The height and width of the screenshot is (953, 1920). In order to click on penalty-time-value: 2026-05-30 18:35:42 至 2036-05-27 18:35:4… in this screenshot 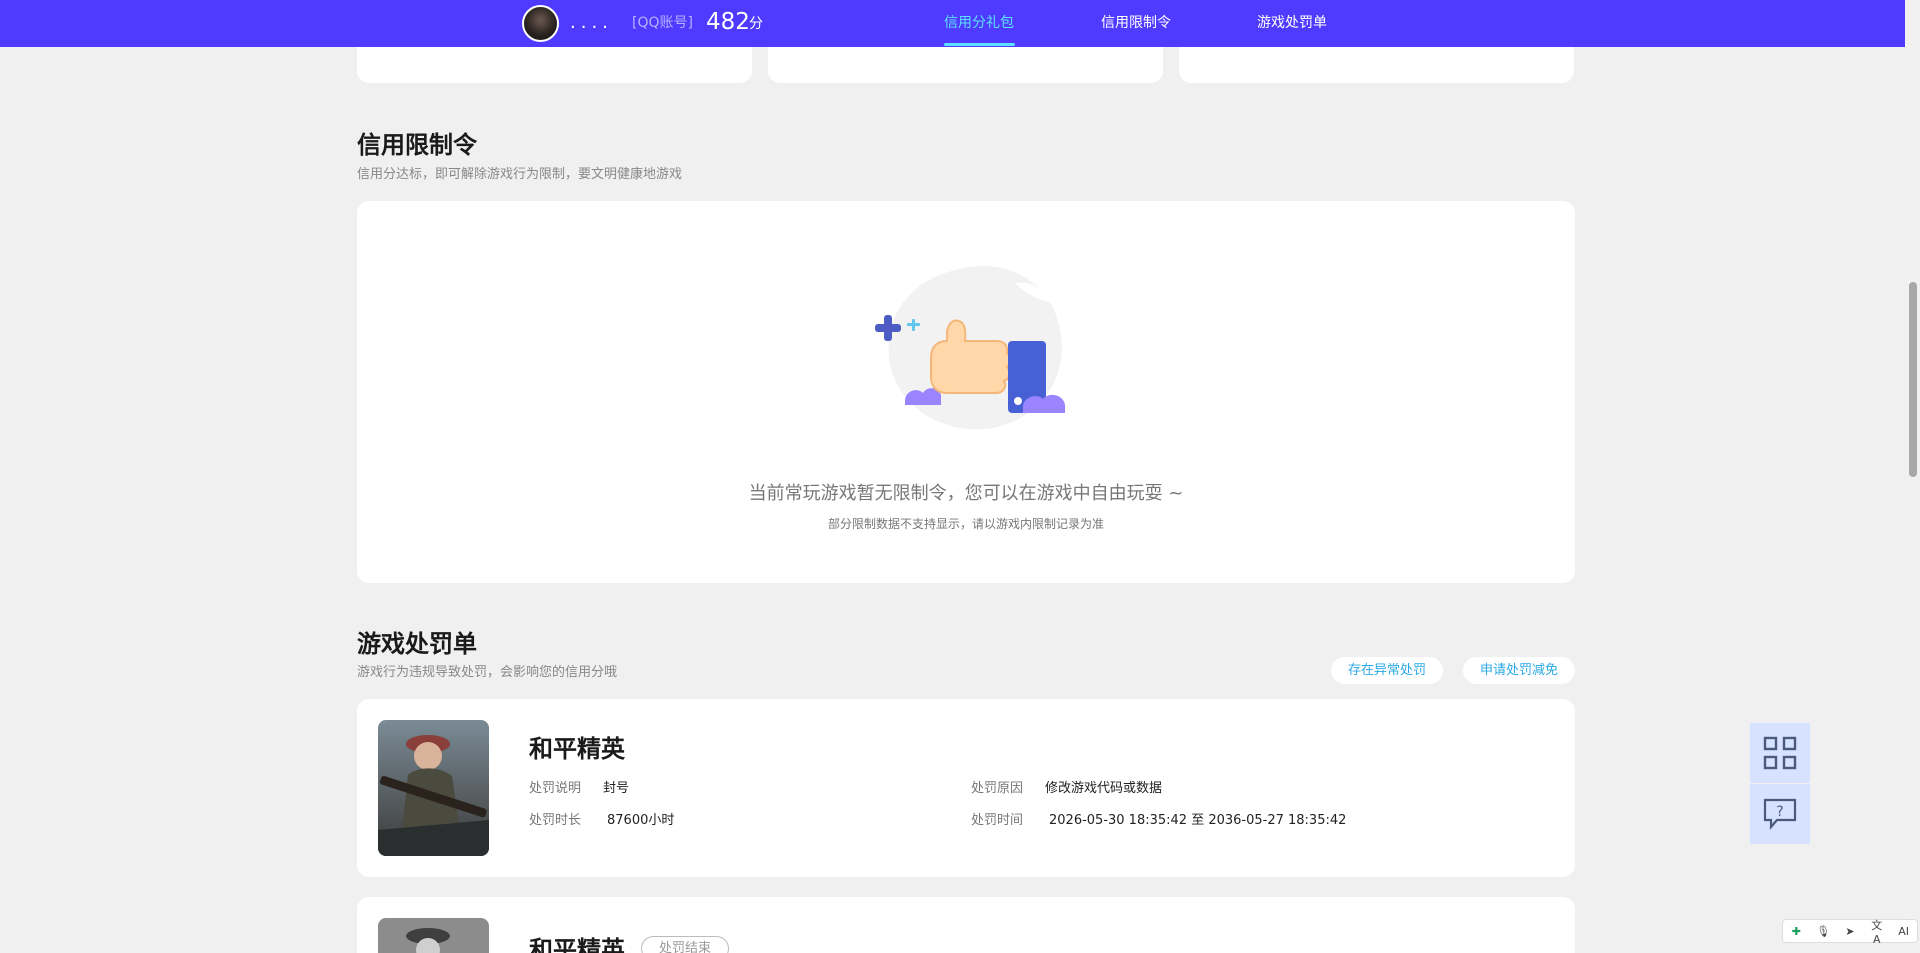, I will do `click(1198, 820)`.